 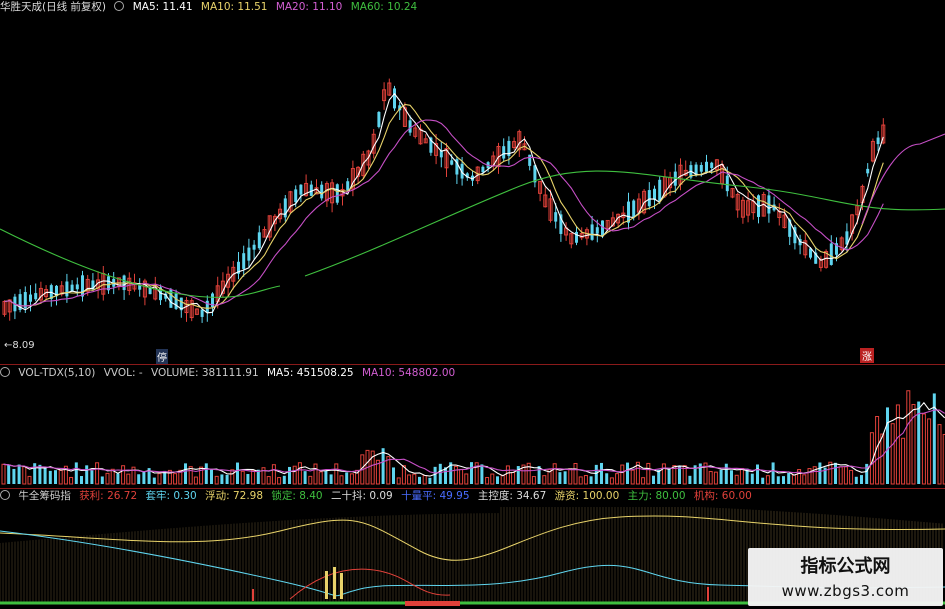 I want to click on suspension-badge: 停, so click(x=162, y=356).